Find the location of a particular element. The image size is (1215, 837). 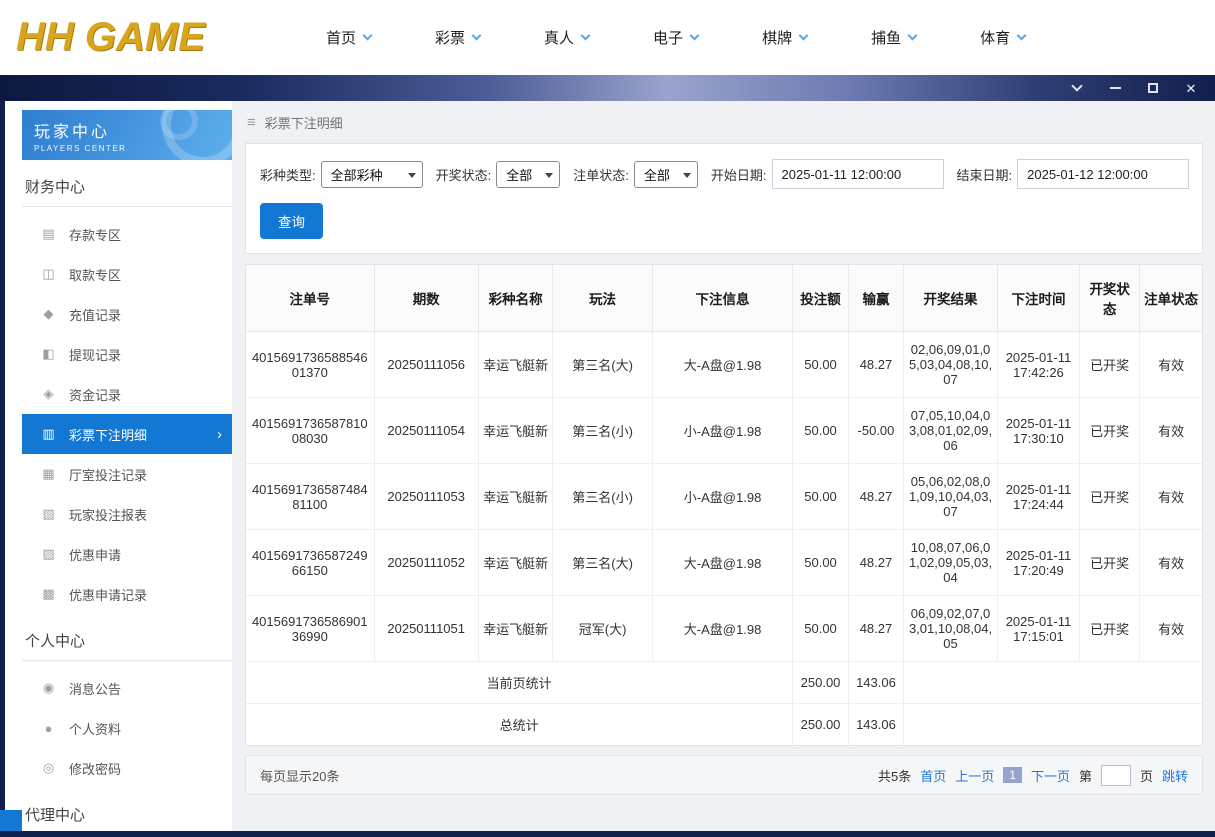

sidebar-section-title: 财务中心 is located at coordinates (127, 183).